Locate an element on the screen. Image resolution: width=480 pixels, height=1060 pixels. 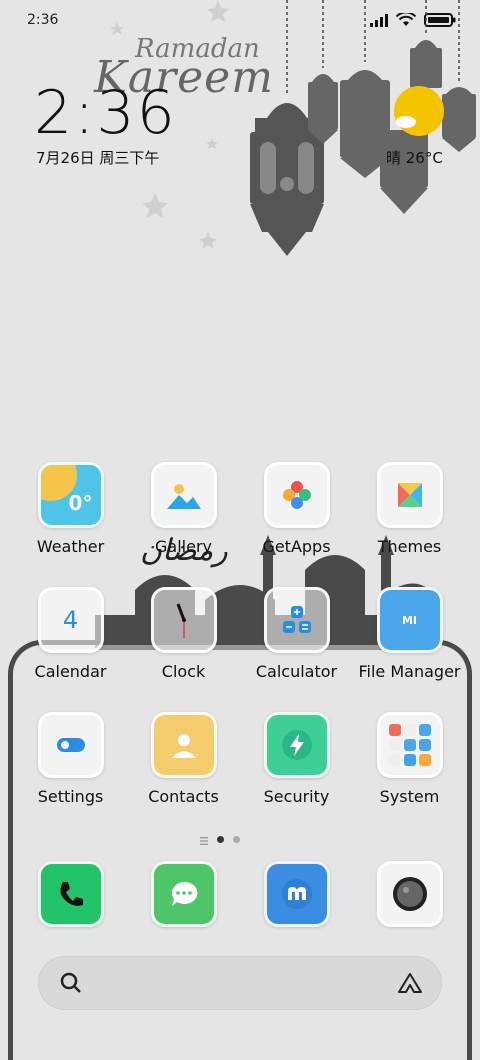
file-manager-badge: MI is located at coordinates (409, 620).